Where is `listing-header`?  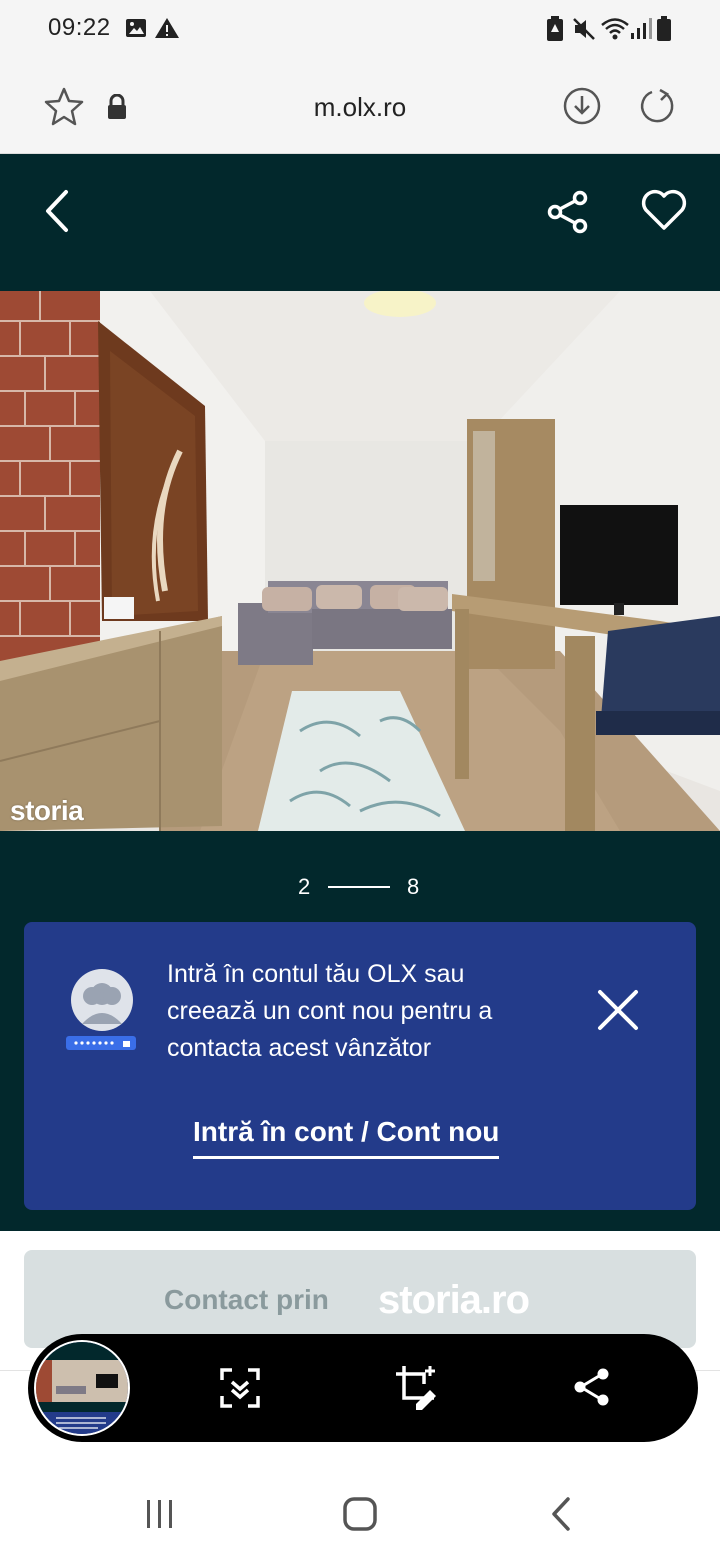
listing-header is located at coordinates (360, 222).